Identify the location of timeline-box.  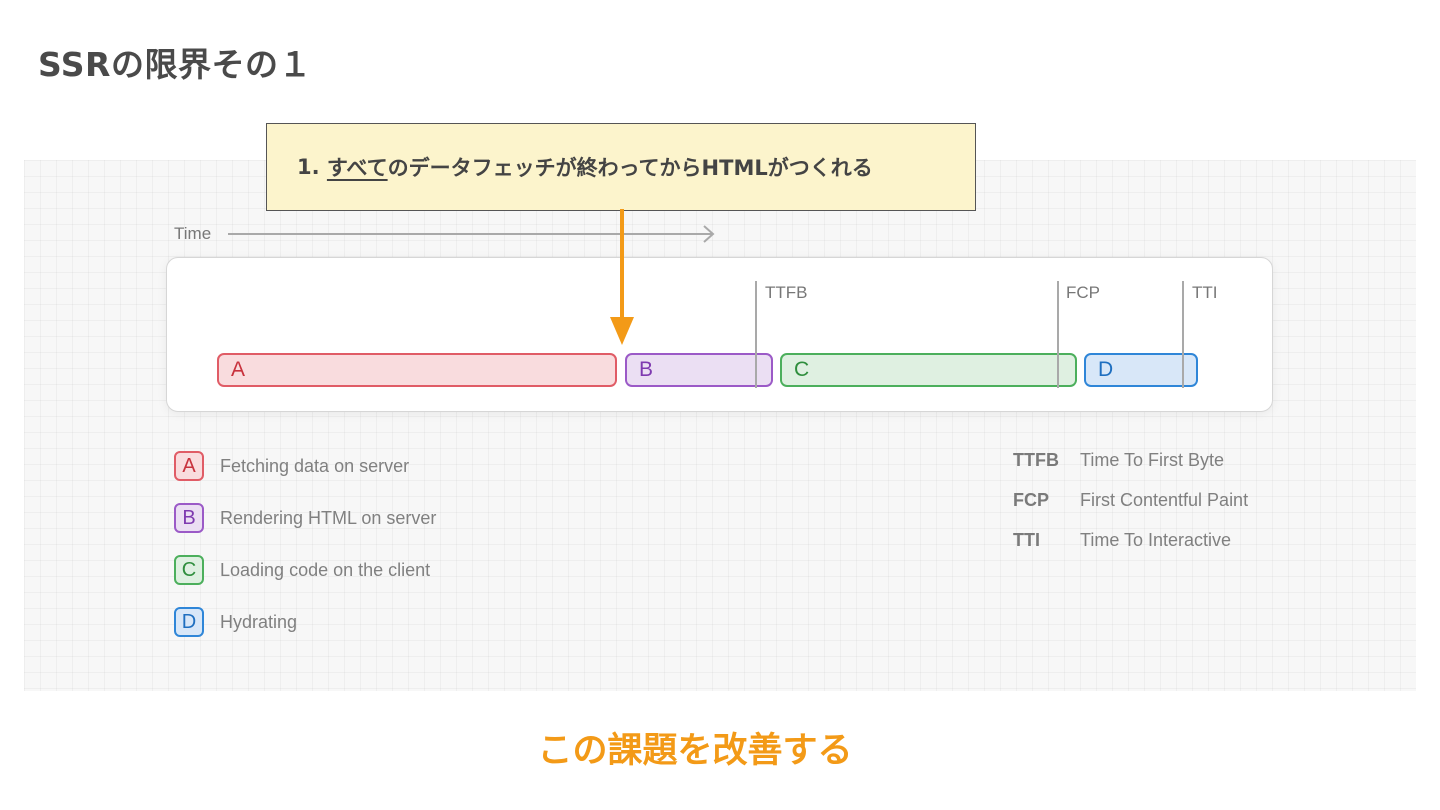
(719, 334).